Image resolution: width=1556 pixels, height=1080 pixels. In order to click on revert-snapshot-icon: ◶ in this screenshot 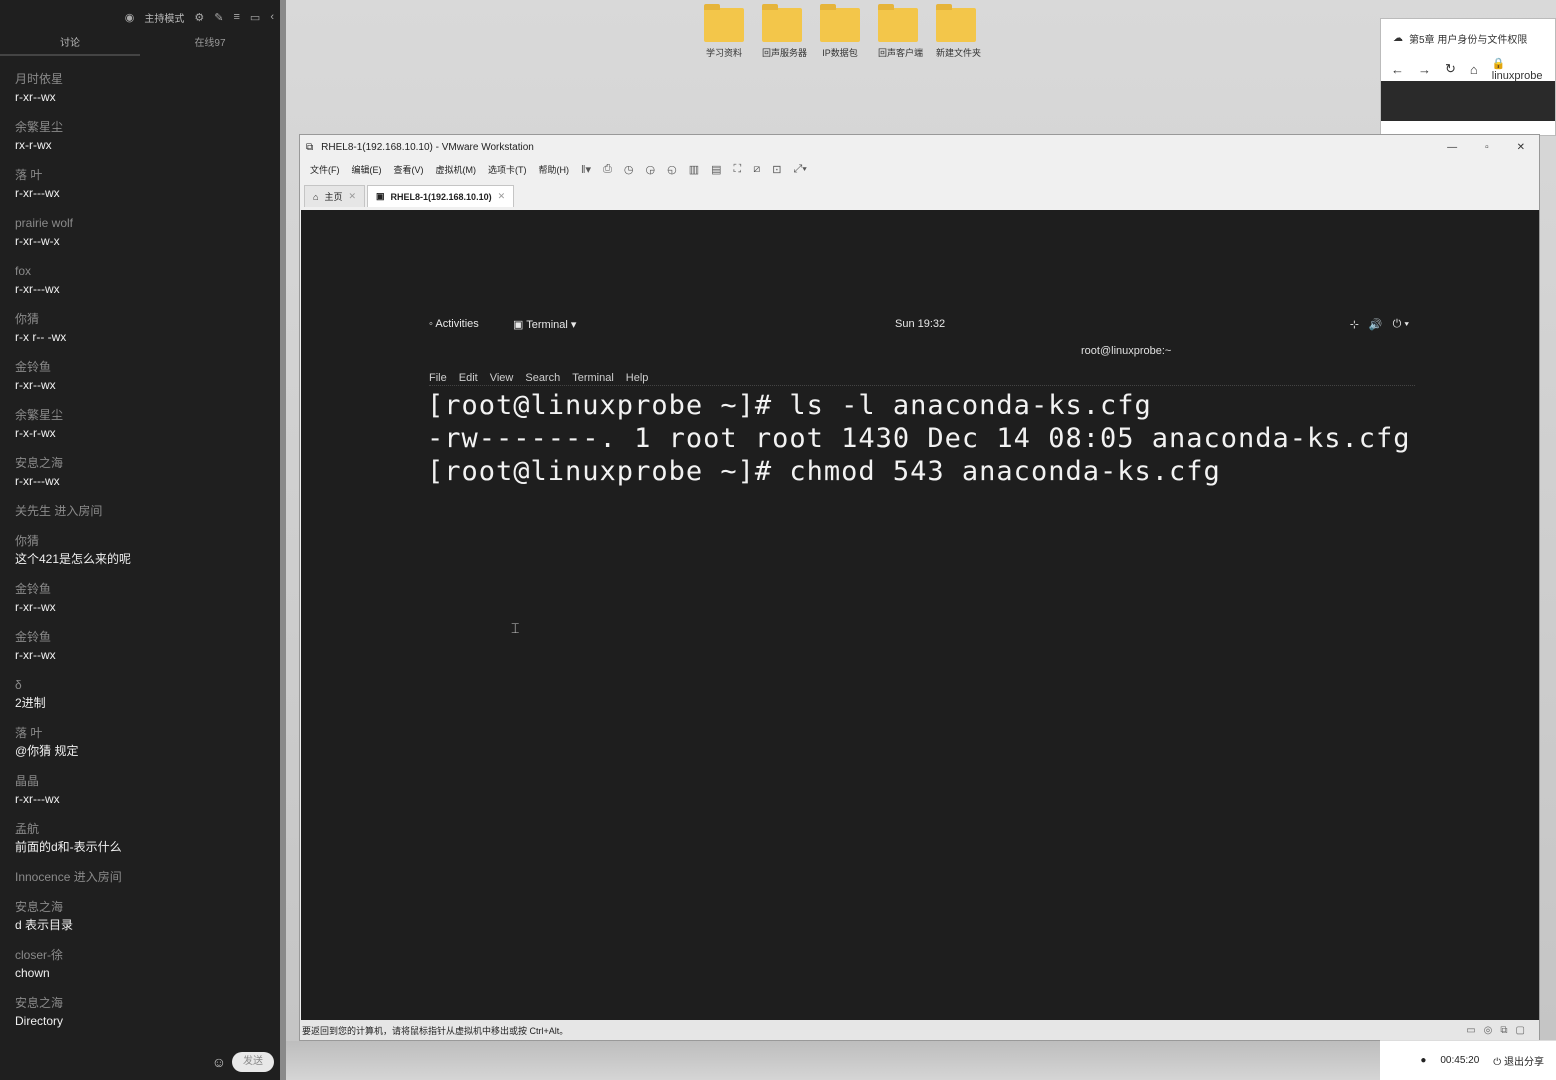, I will do `click(651, 169)`.